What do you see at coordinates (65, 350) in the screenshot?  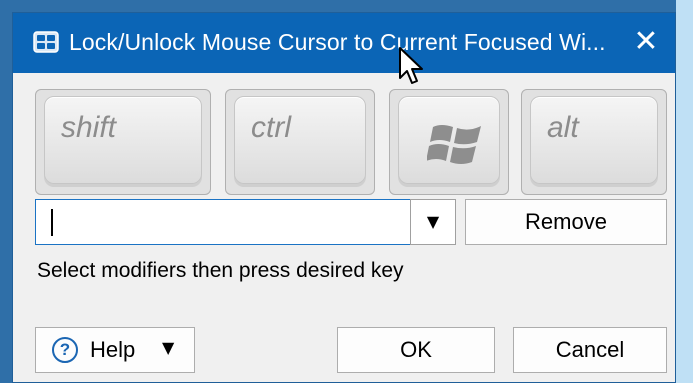 I see `help-icon: ?` at bounding box center [65, 350].